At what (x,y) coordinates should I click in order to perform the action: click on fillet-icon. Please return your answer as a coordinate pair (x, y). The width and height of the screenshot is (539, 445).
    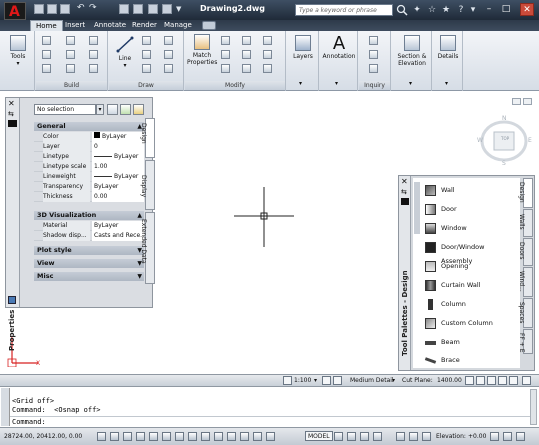
    Looking at the image, I should click on (267, 54).